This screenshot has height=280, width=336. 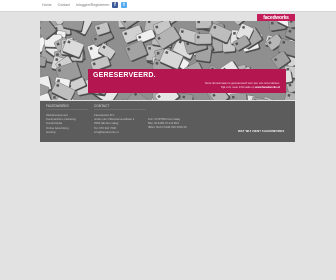 I want to click on footer-col1-divider, so click(x=67, y=109).